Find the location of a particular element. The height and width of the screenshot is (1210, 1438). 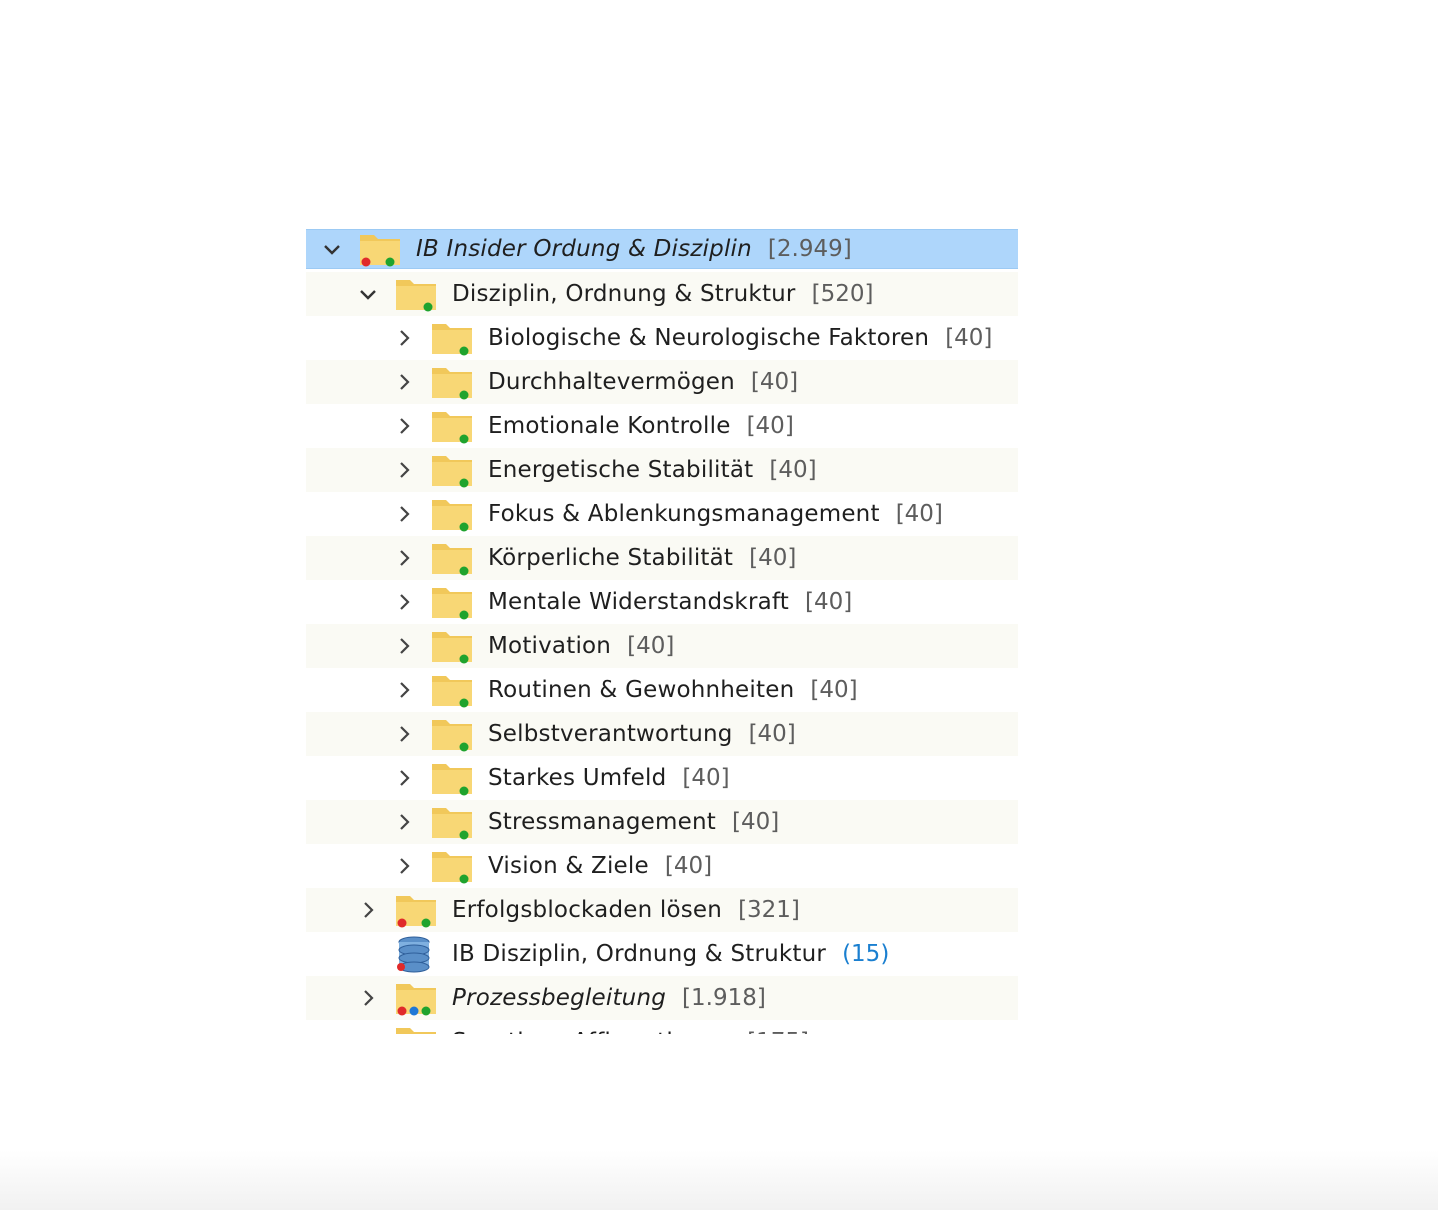

tree-row-label: Prozessbegleitung is located at coordinates (559, 998).